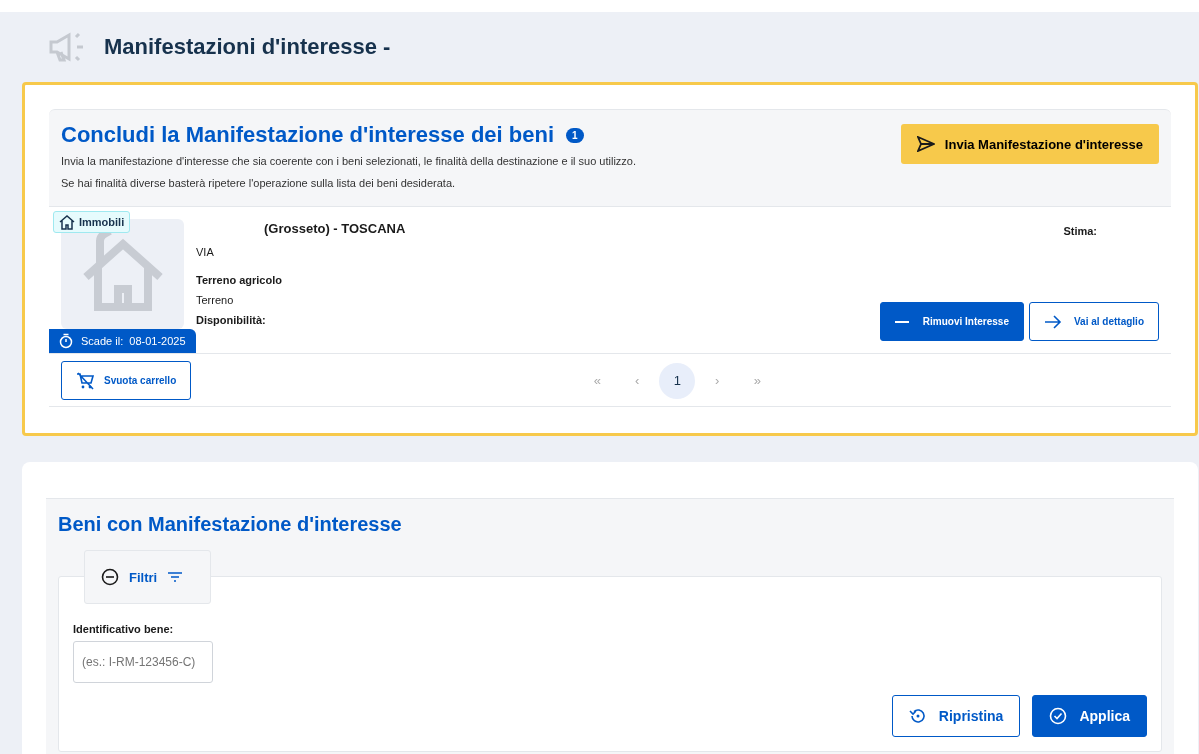  What do you see at coordinates (126, 380) in the screenshot?
I see `empty-cart-button: Svuota carrello` at bounding box center [126, 380].